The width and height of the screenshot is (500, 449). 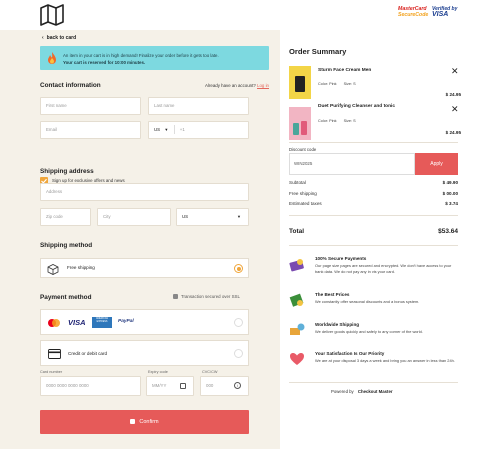 I want to click on confirm-button: Confirm, so click(x=144, y=422).